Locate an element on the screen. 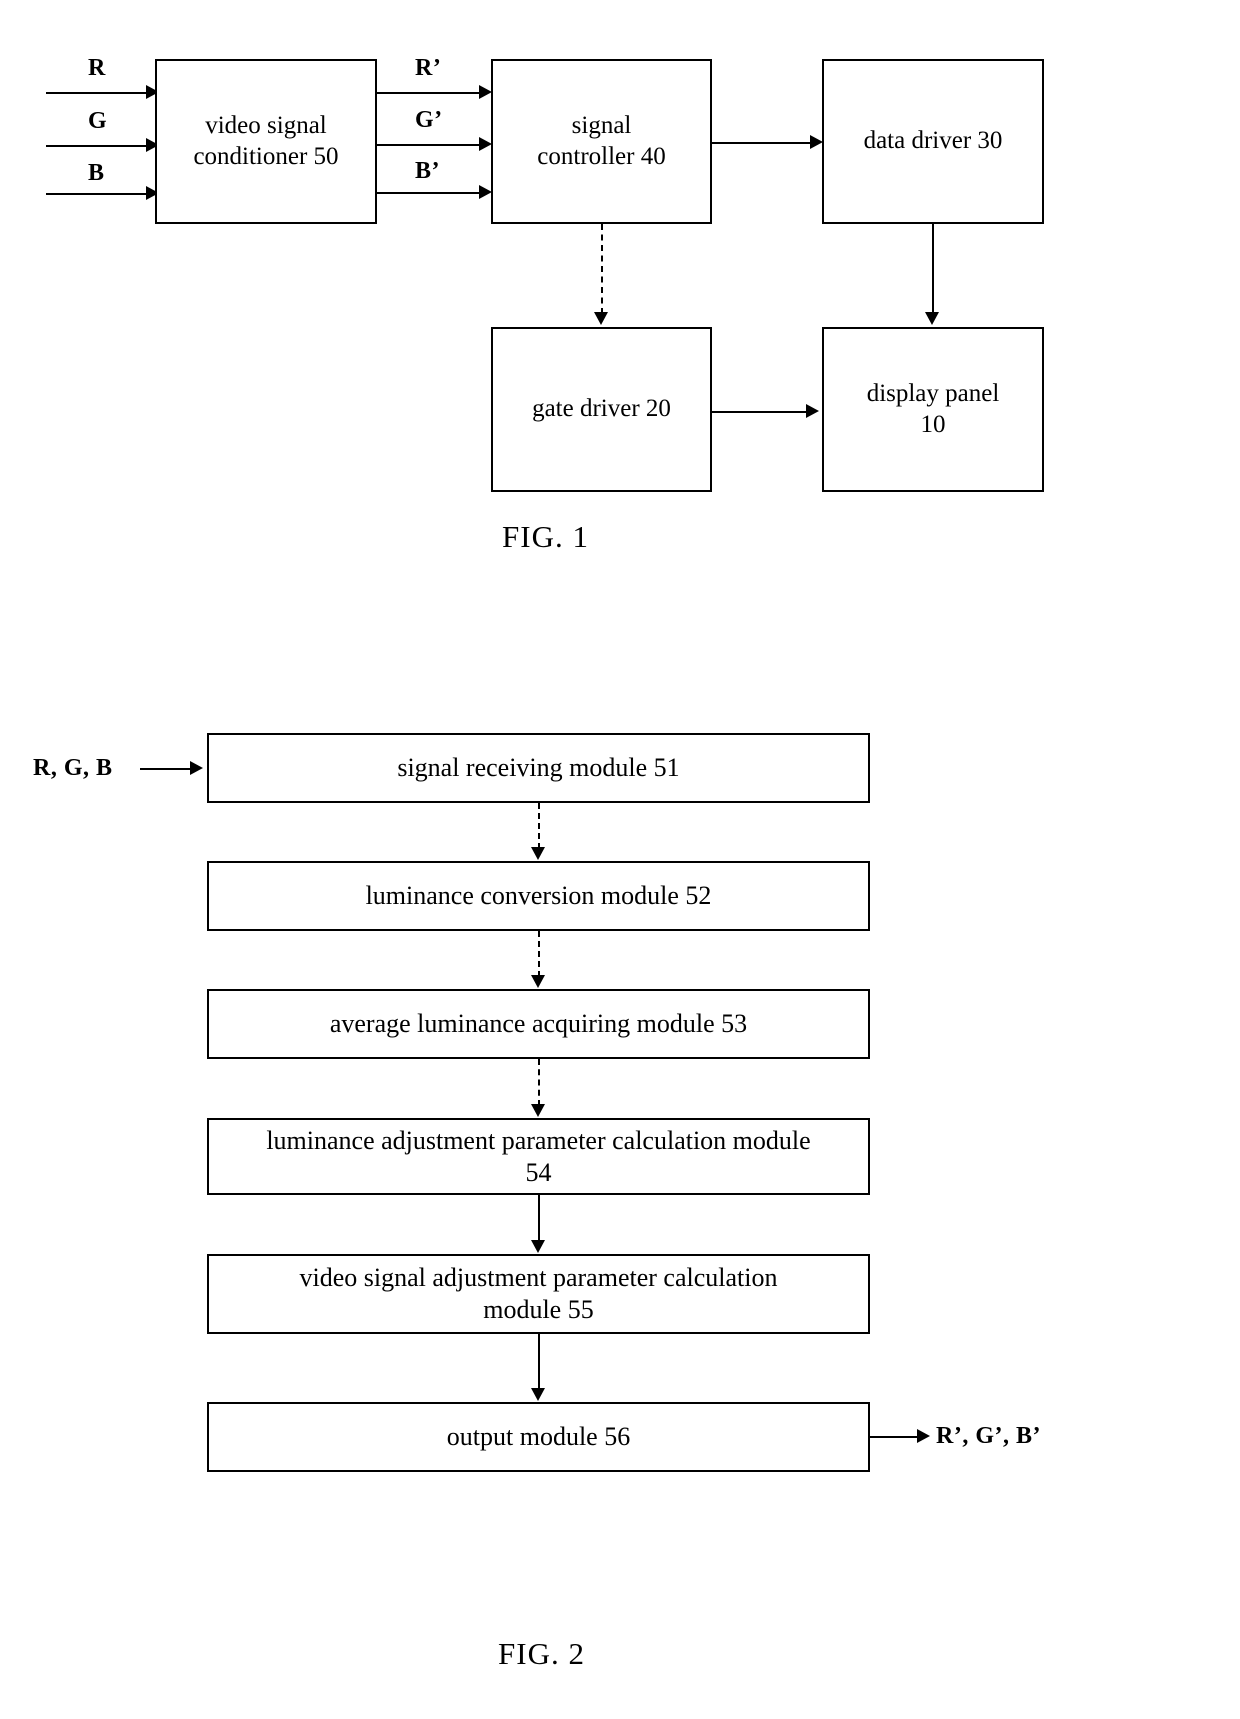  fig1-edge-controller-gatedriver-line is located at coordinates (602, 269).